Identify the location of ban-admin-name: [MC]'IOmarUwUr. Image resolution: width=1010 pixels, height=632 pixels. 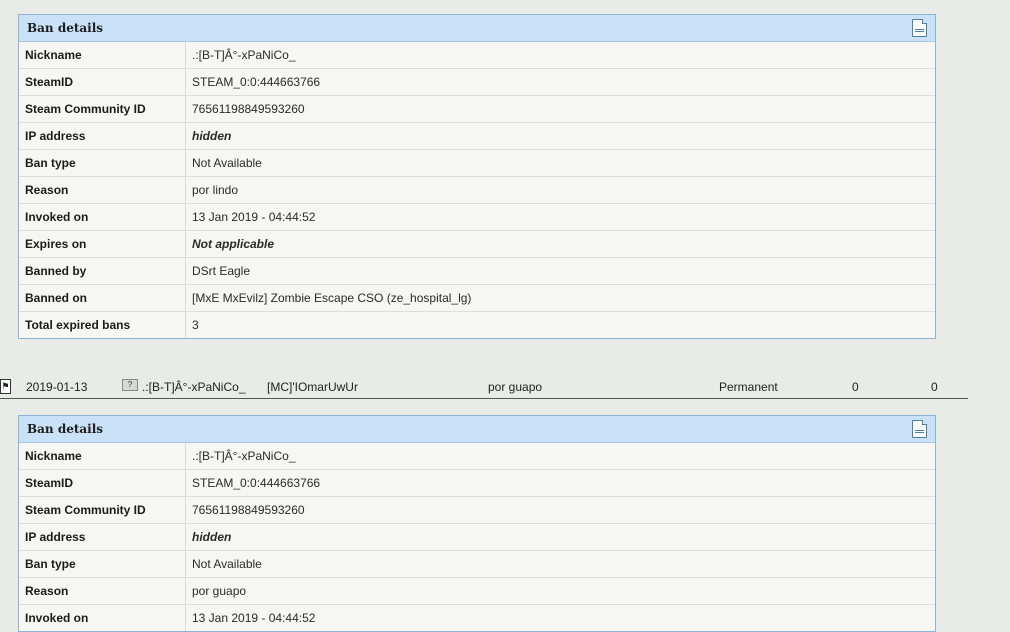
(312, 387).